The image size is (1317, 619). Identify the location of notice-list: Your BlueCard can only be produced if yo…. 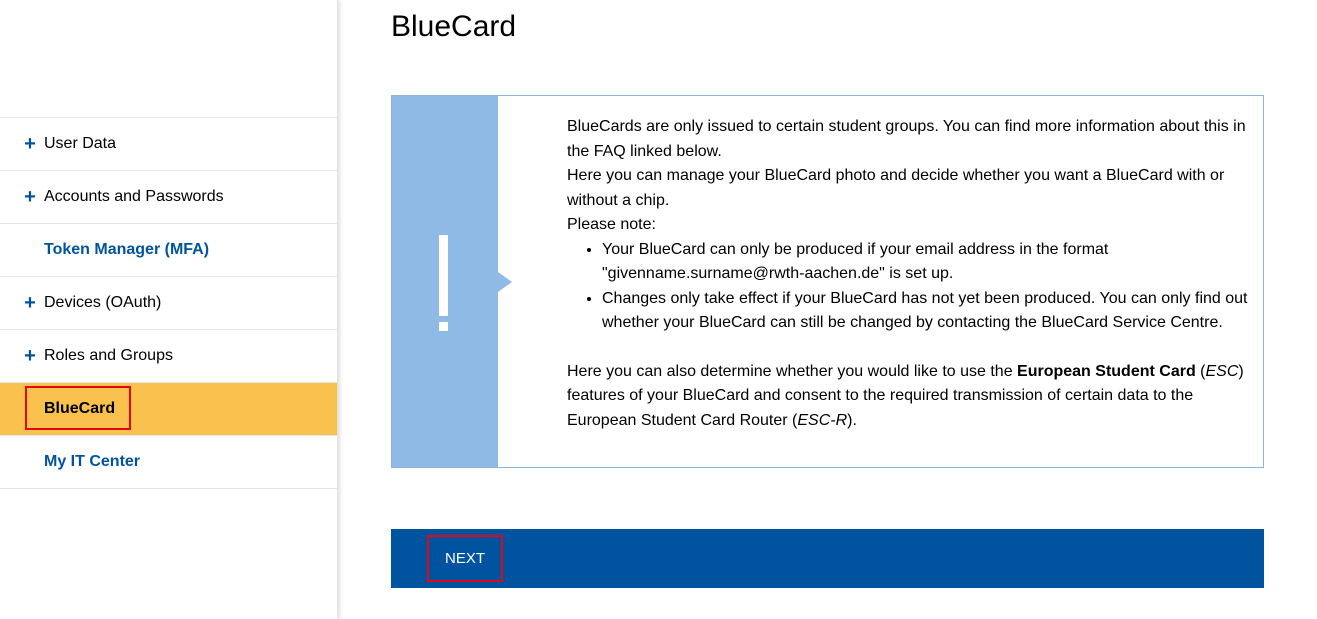
(909, 287).